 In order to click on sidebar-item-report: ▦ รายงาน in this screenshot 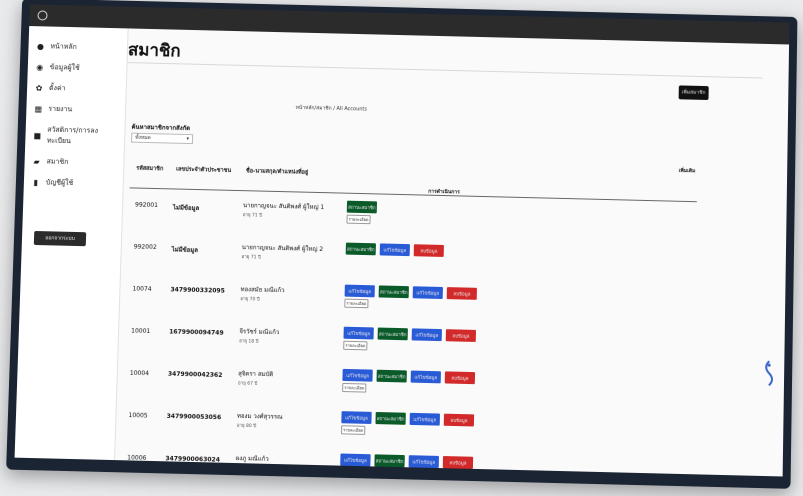, I will do `click(75, 109)`.